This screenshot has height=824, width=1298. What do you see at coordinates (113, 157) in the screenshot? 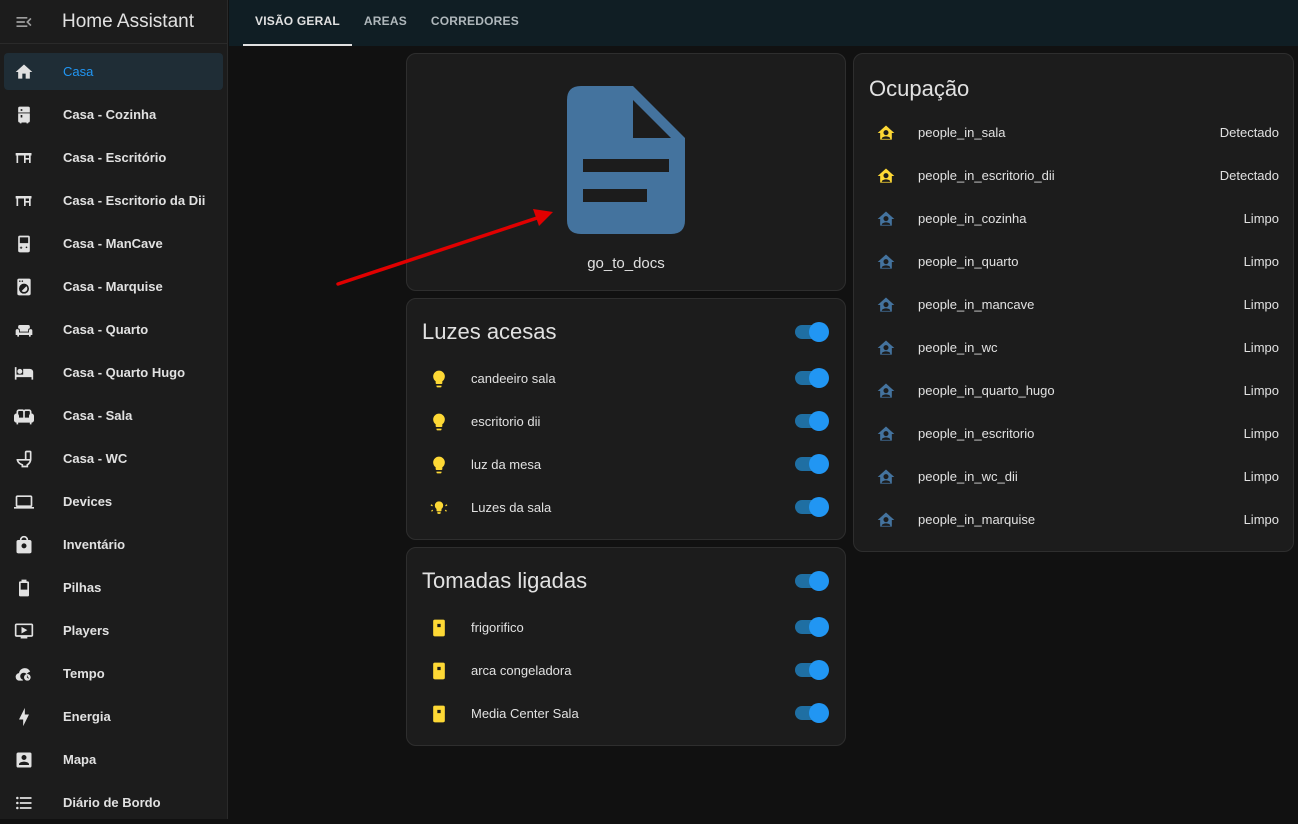
I see `sidebar-item-2: Casa - Escritório` at bounding box center [113, 157].